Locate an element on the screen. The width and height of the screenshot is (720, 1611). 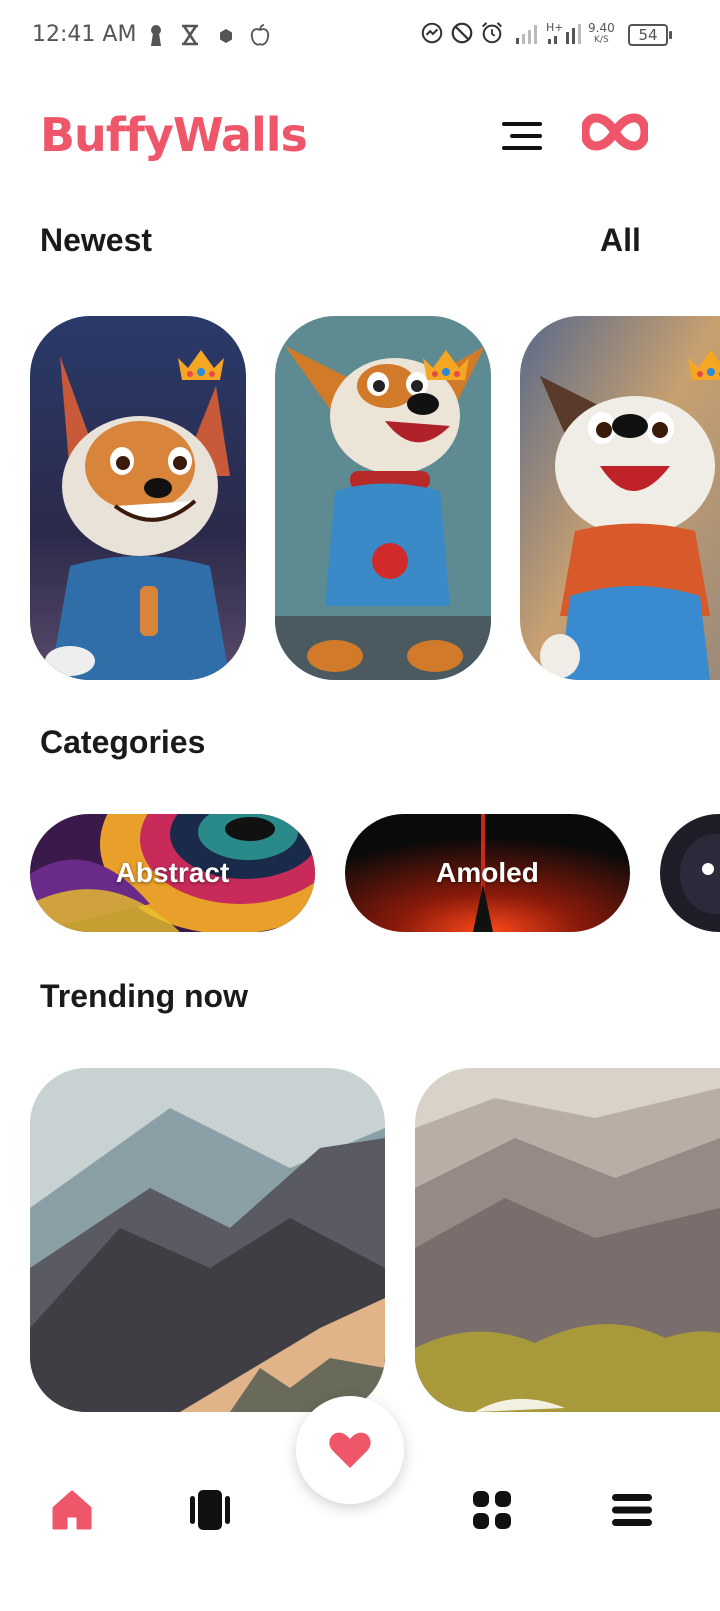
see-all-button: All is located at coordinates (620, 240).